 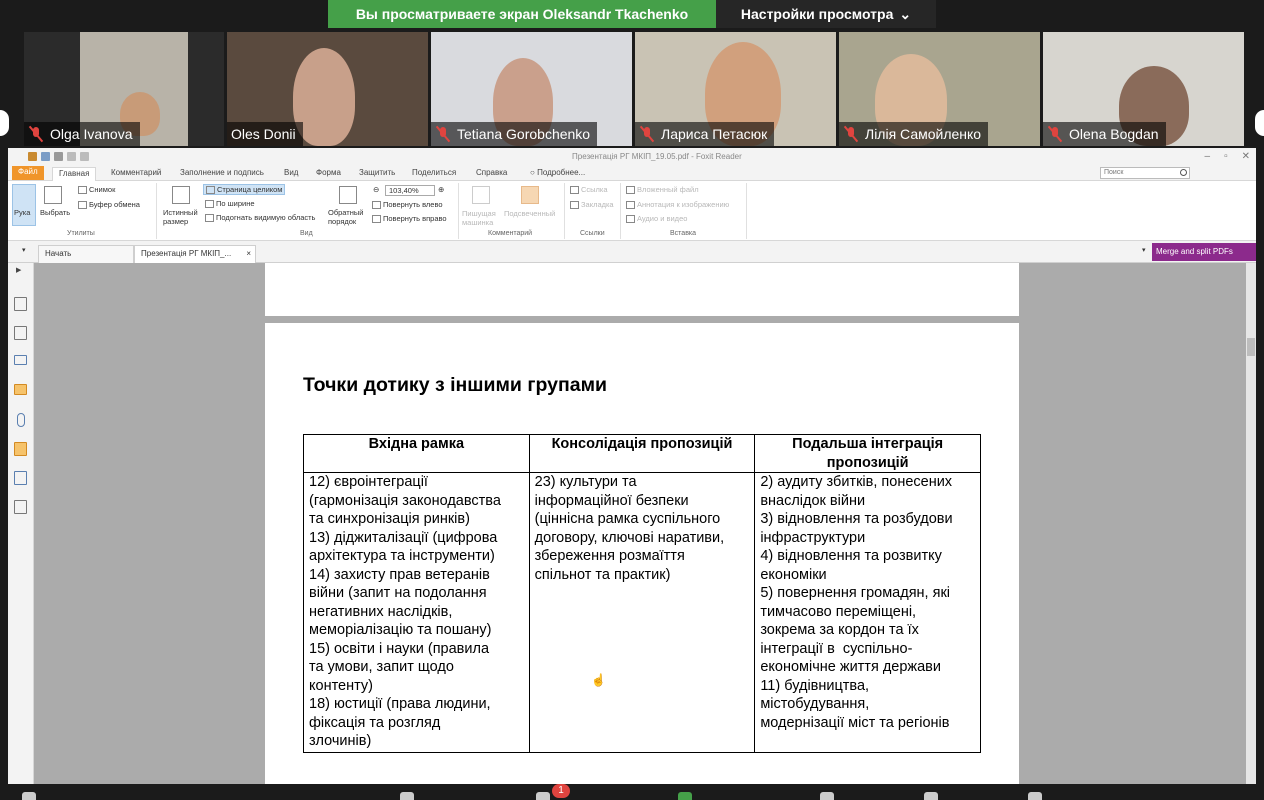 What do you see at coordinates (1226, 156) in the screenshot?
I see `restore-icon: ▫` at bounding box center [1226, 156].